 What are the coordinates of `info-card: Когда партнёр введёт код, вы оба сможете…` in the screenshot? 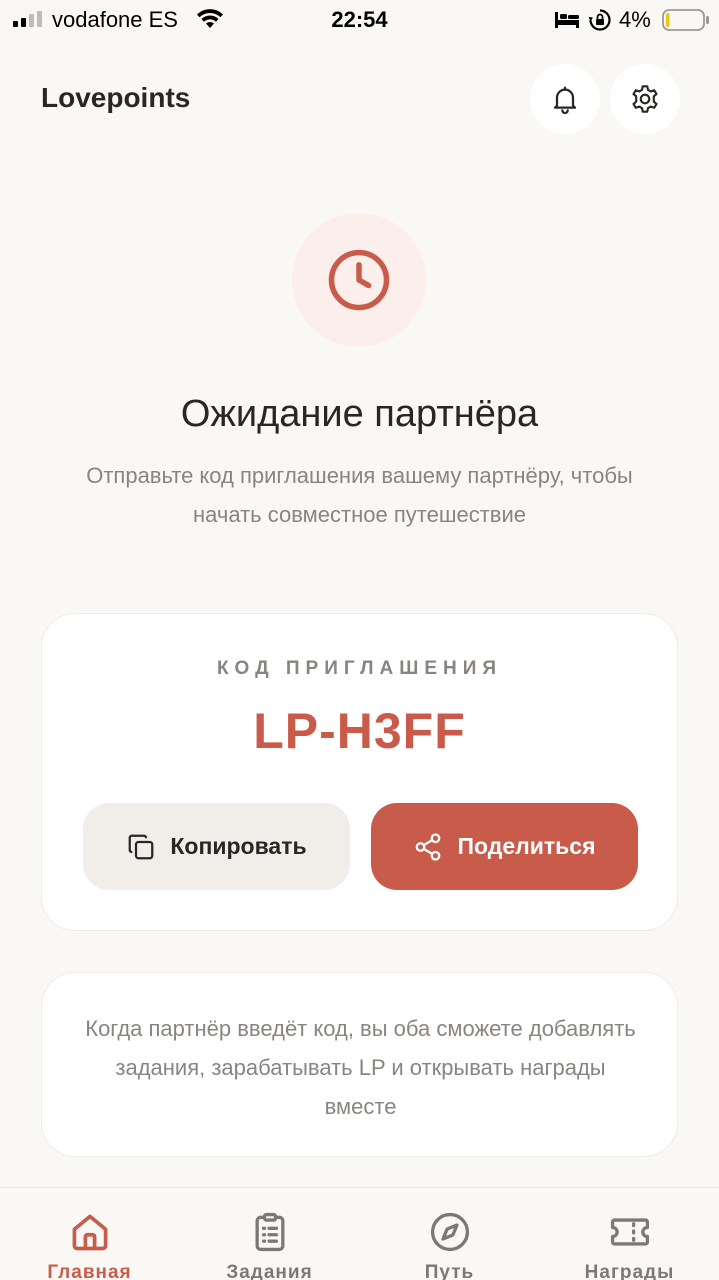 It's located at (359, 1064).